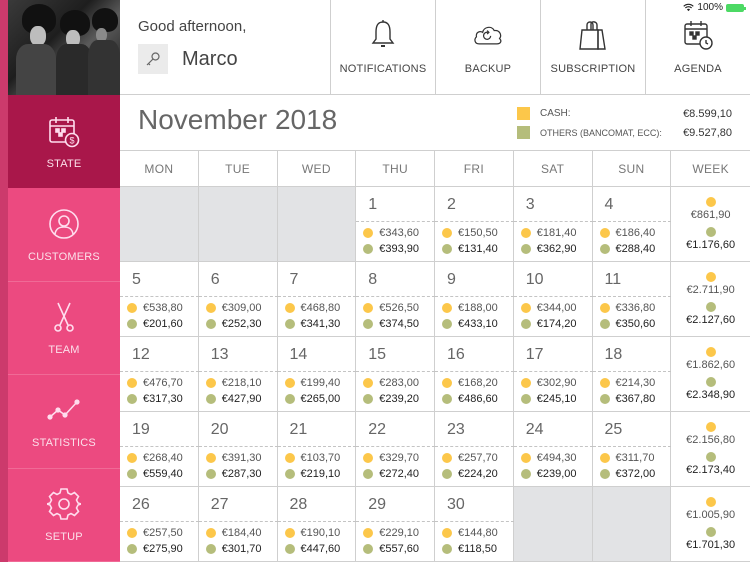  Describe the element at coordinates (487, 47) in the screenshot. I see `backup-button: BACKUP` at that location.